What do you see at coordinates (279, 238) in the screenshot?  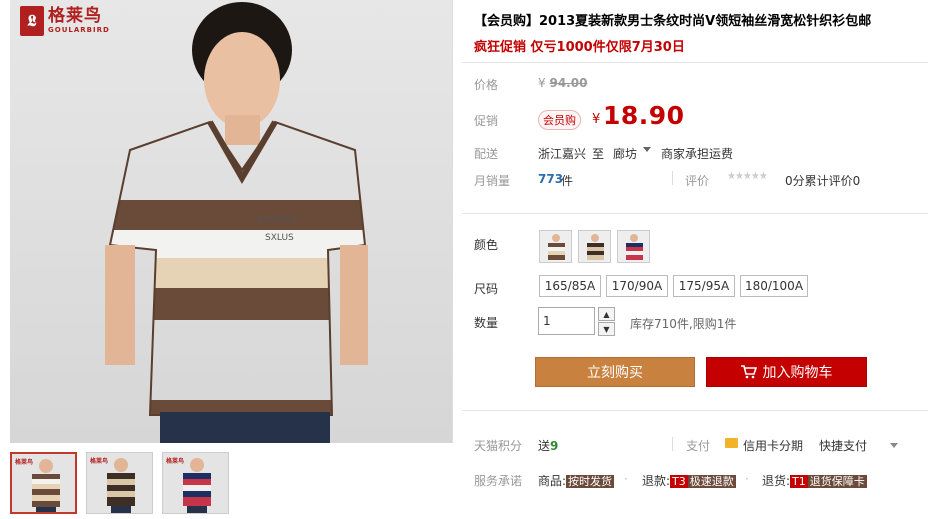 I see `svg-text: SXLUS` at bounding box center [279, 238].